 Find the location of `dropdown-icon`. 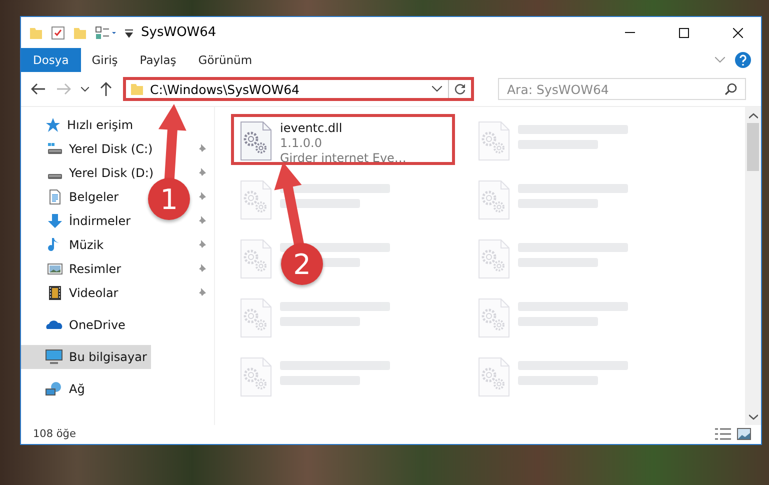

dropdown-icon is located at coordinates (129, 33).